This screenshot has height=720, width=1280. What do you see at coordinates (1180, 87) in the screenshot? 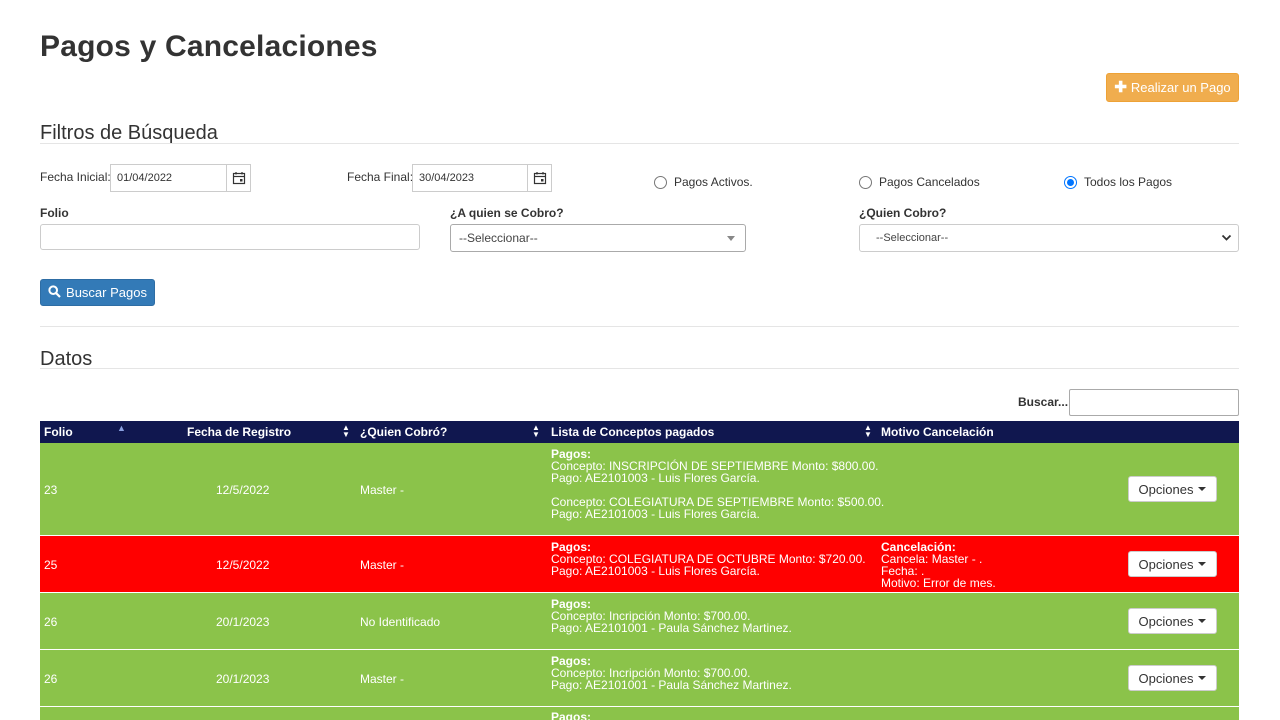
I see `realizar-pago-label: Realizar un Pago` at bounding box center [1180, 87].